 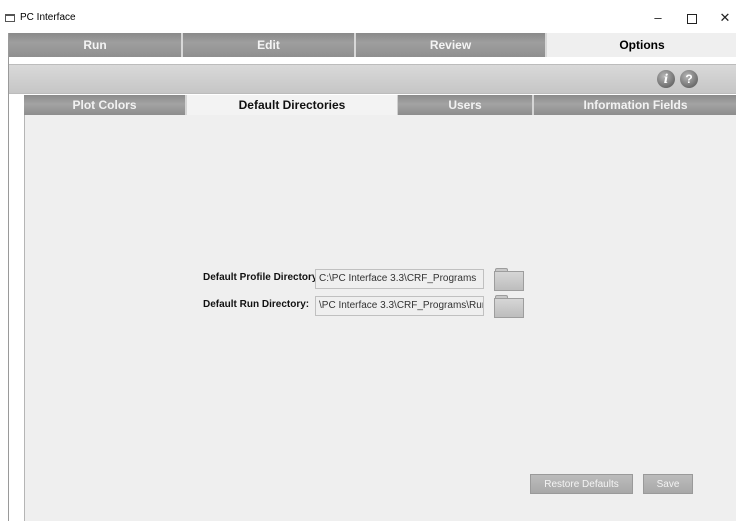 What do you see at coordinates (292, 105) in the screenshot?
I see `tab-default-directories: Default Directories` at bounding box center [292, 105].